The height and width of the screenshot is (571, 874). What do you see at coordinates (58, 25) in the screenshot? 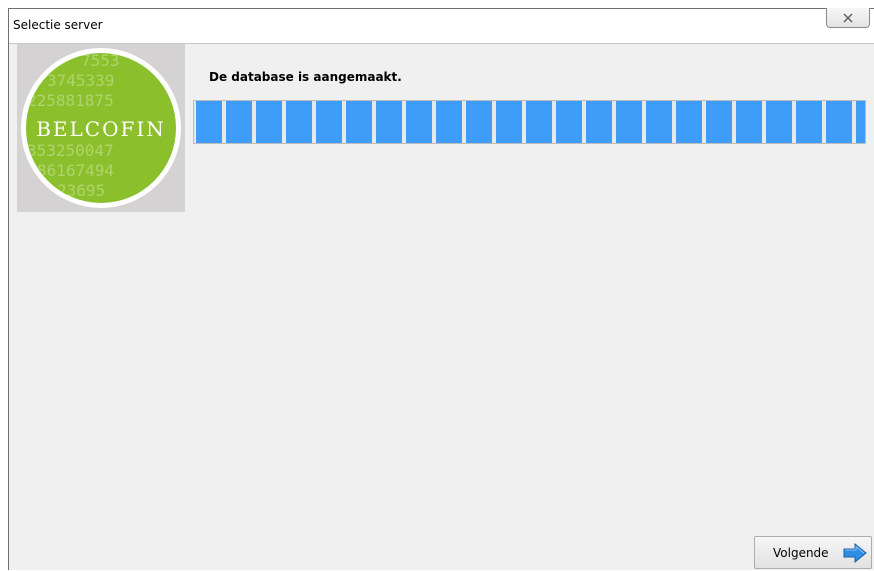
I see `window-title: Selectie server` at bounding box center [58, 25].